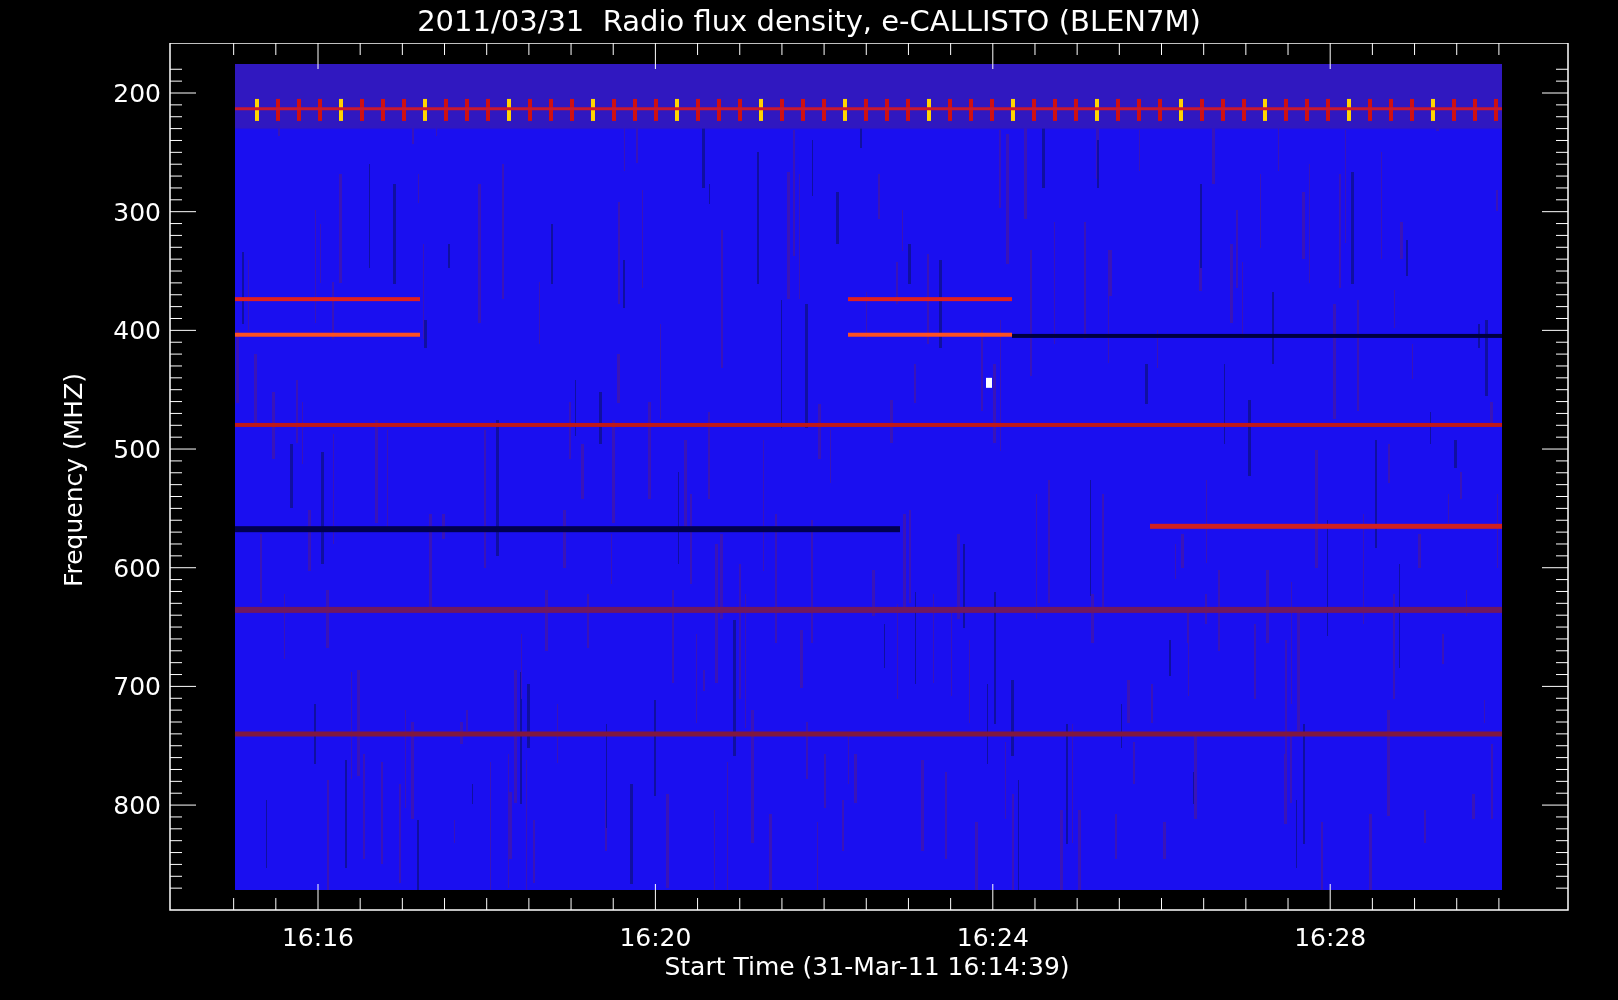  Describe the element at coordinates (318, 937) in the screenshot. I see `x-tick-label: 16:16` at that location.